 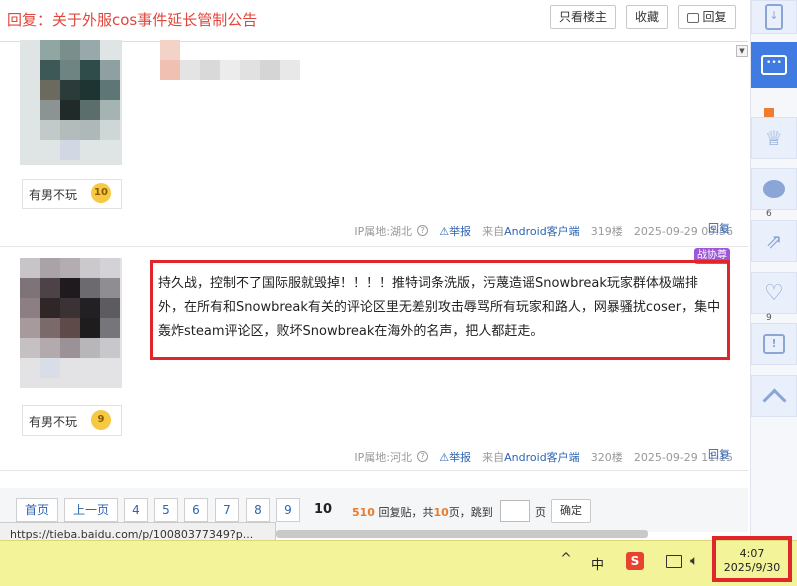 What do you see at coordinates (714, 17) in the screenshot?
I see `reply-button-label: 回复` at bounding box center [714, 17].